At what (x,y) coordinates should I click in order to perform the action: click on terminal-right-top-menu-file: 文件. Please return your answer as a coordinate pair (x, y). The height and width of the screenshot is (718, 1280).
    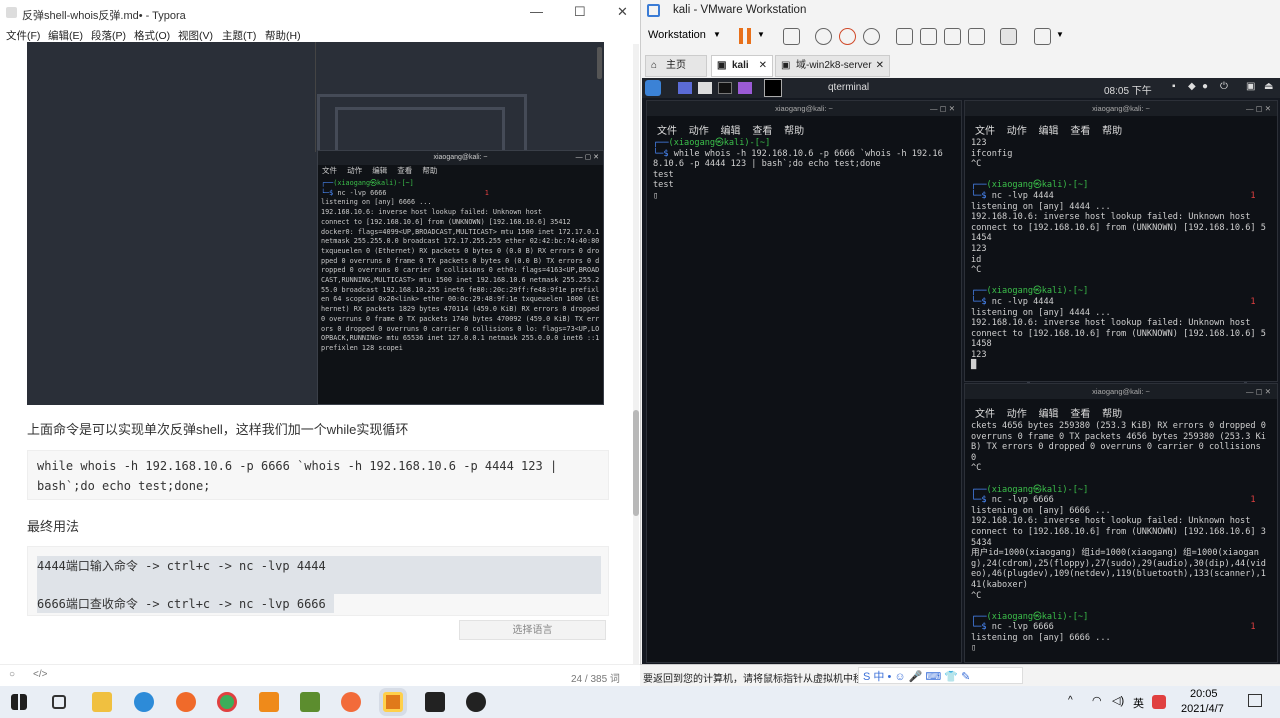
    Looking at the image, I should click on (985, 131).